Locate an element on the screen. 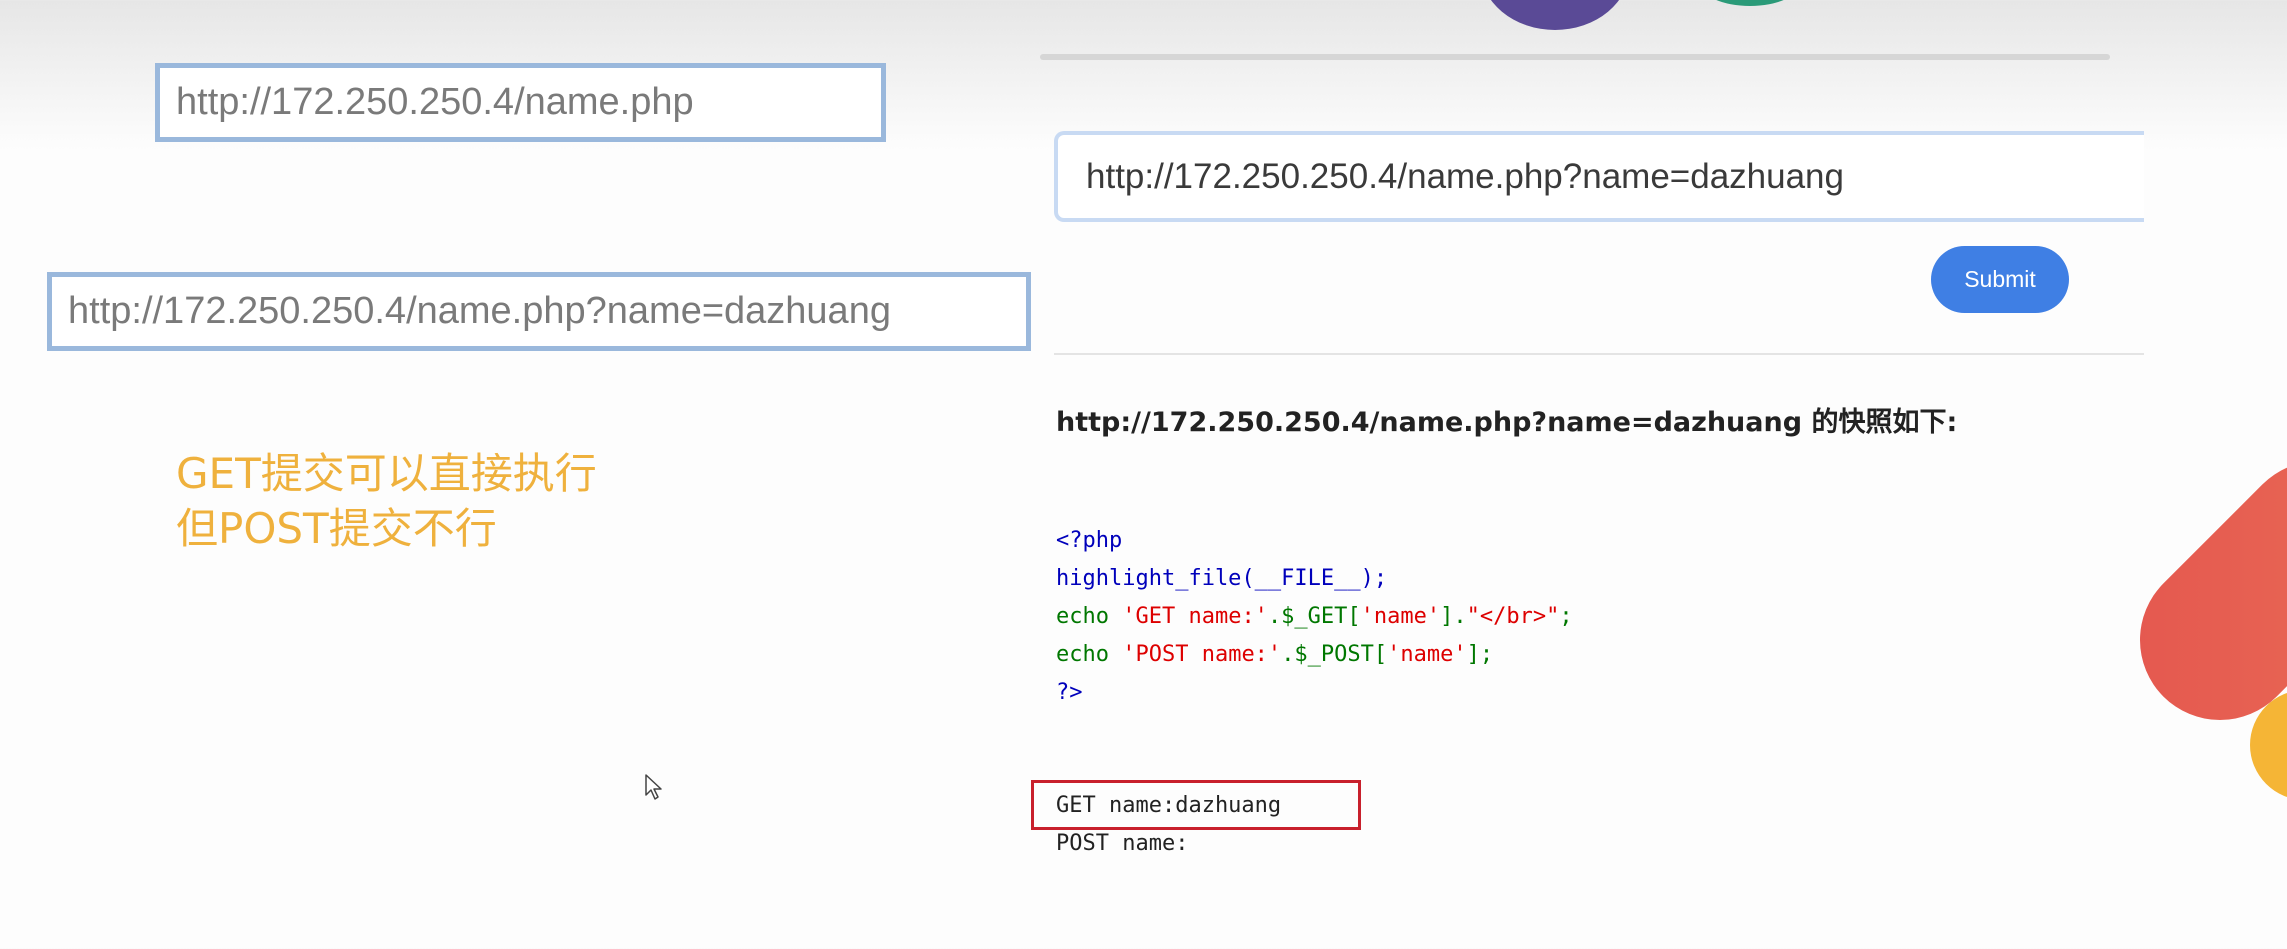 Image resolution: width=2287 pixels, height=949 pixels. code-line-3: echo 'GET name:'.$_GET['name']."</br>"; is located at coordinates (1314, 616).